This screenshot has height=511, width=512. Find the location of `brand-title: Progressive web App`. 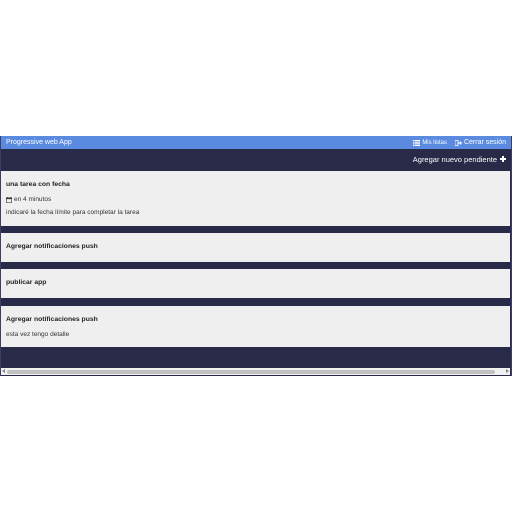

brand-title: Progressive web App is located at coordinates (39, 142).